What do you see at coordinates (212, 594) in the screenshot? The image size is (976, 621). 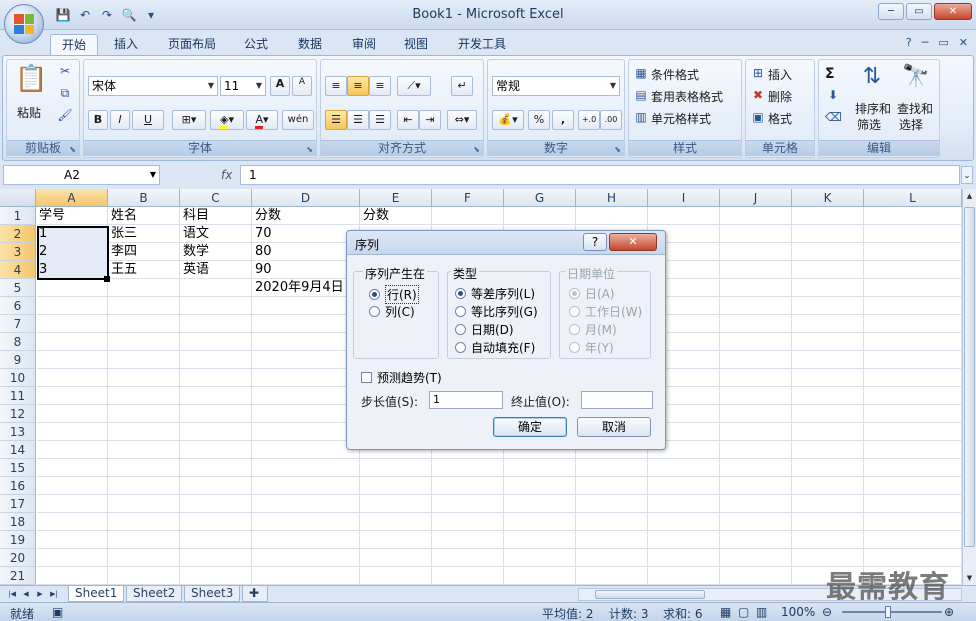 I see `sheet-tab-3: Sheet3` at bounding box center [212, 594].